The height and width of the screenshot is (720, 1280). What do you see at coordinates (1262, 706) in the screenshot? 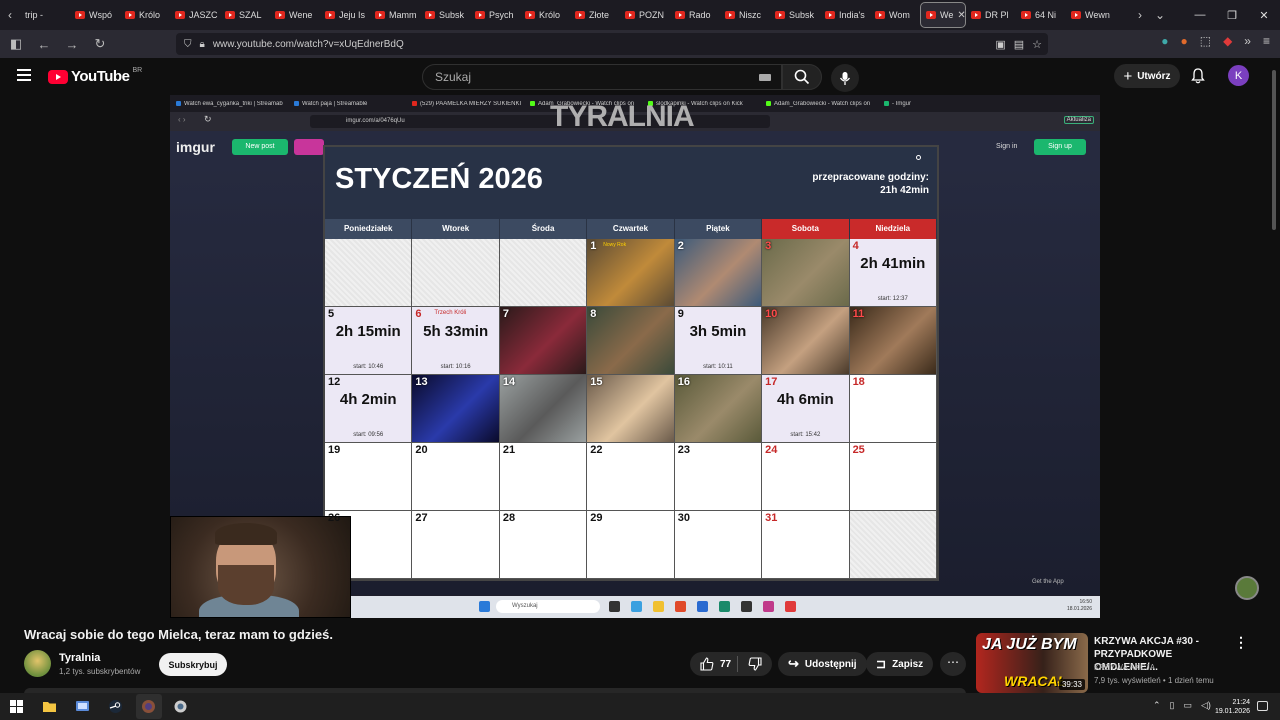
I see `notification-center-icon` at bounding box center [1262, 706].